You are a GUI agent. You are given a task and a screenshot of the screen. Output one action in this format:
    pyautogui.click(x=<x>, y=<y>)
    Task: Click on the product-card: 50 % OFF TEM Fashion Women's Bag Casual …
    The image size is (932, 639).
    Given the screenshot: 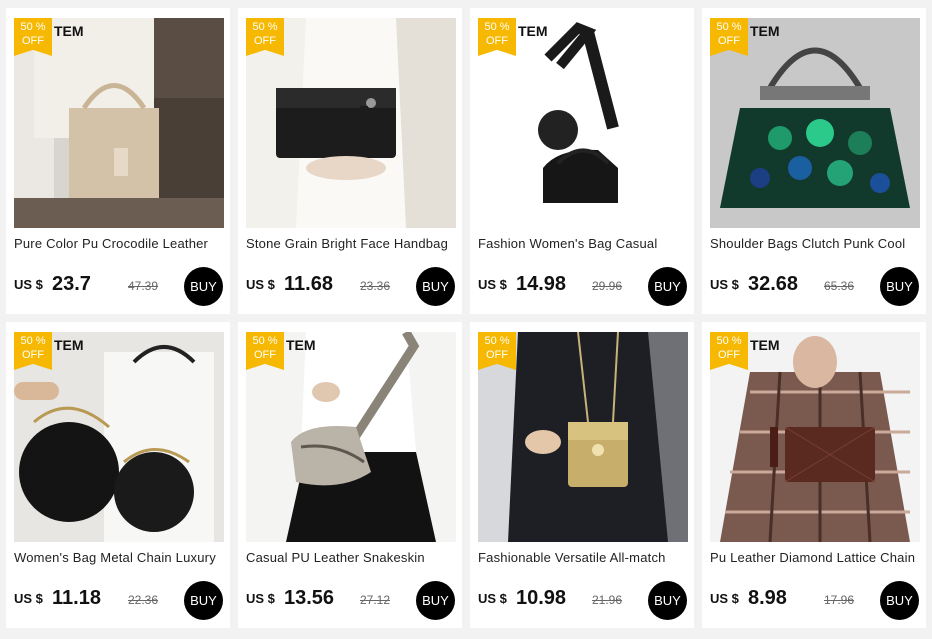 What is the action you would take?
    pyautogui.click(x=582, y=161)
    